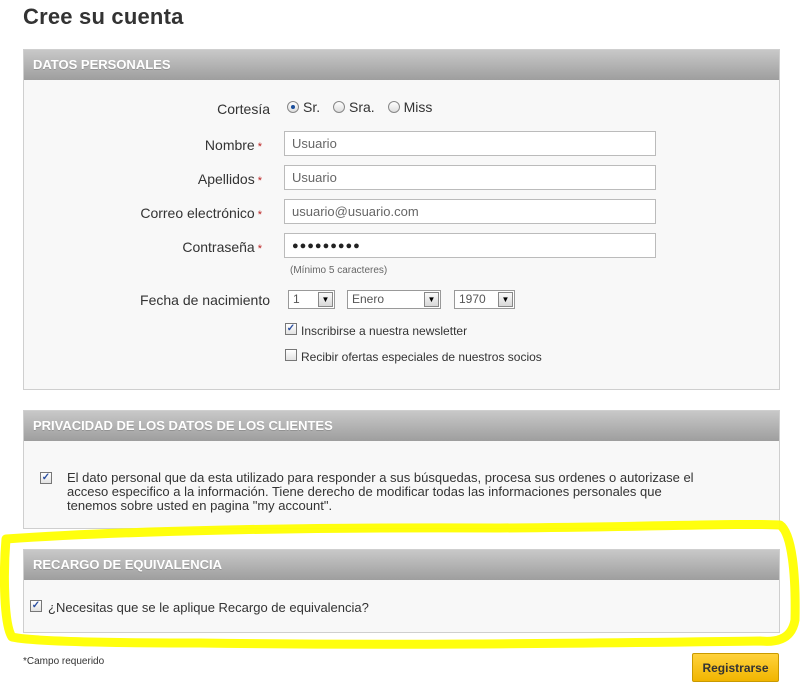 The width and height of the screenshot is (800, 688). Describe the element at coordinates (291, 329) in the screenshot. I see `newsletter-checkbox: ✓` at that location.